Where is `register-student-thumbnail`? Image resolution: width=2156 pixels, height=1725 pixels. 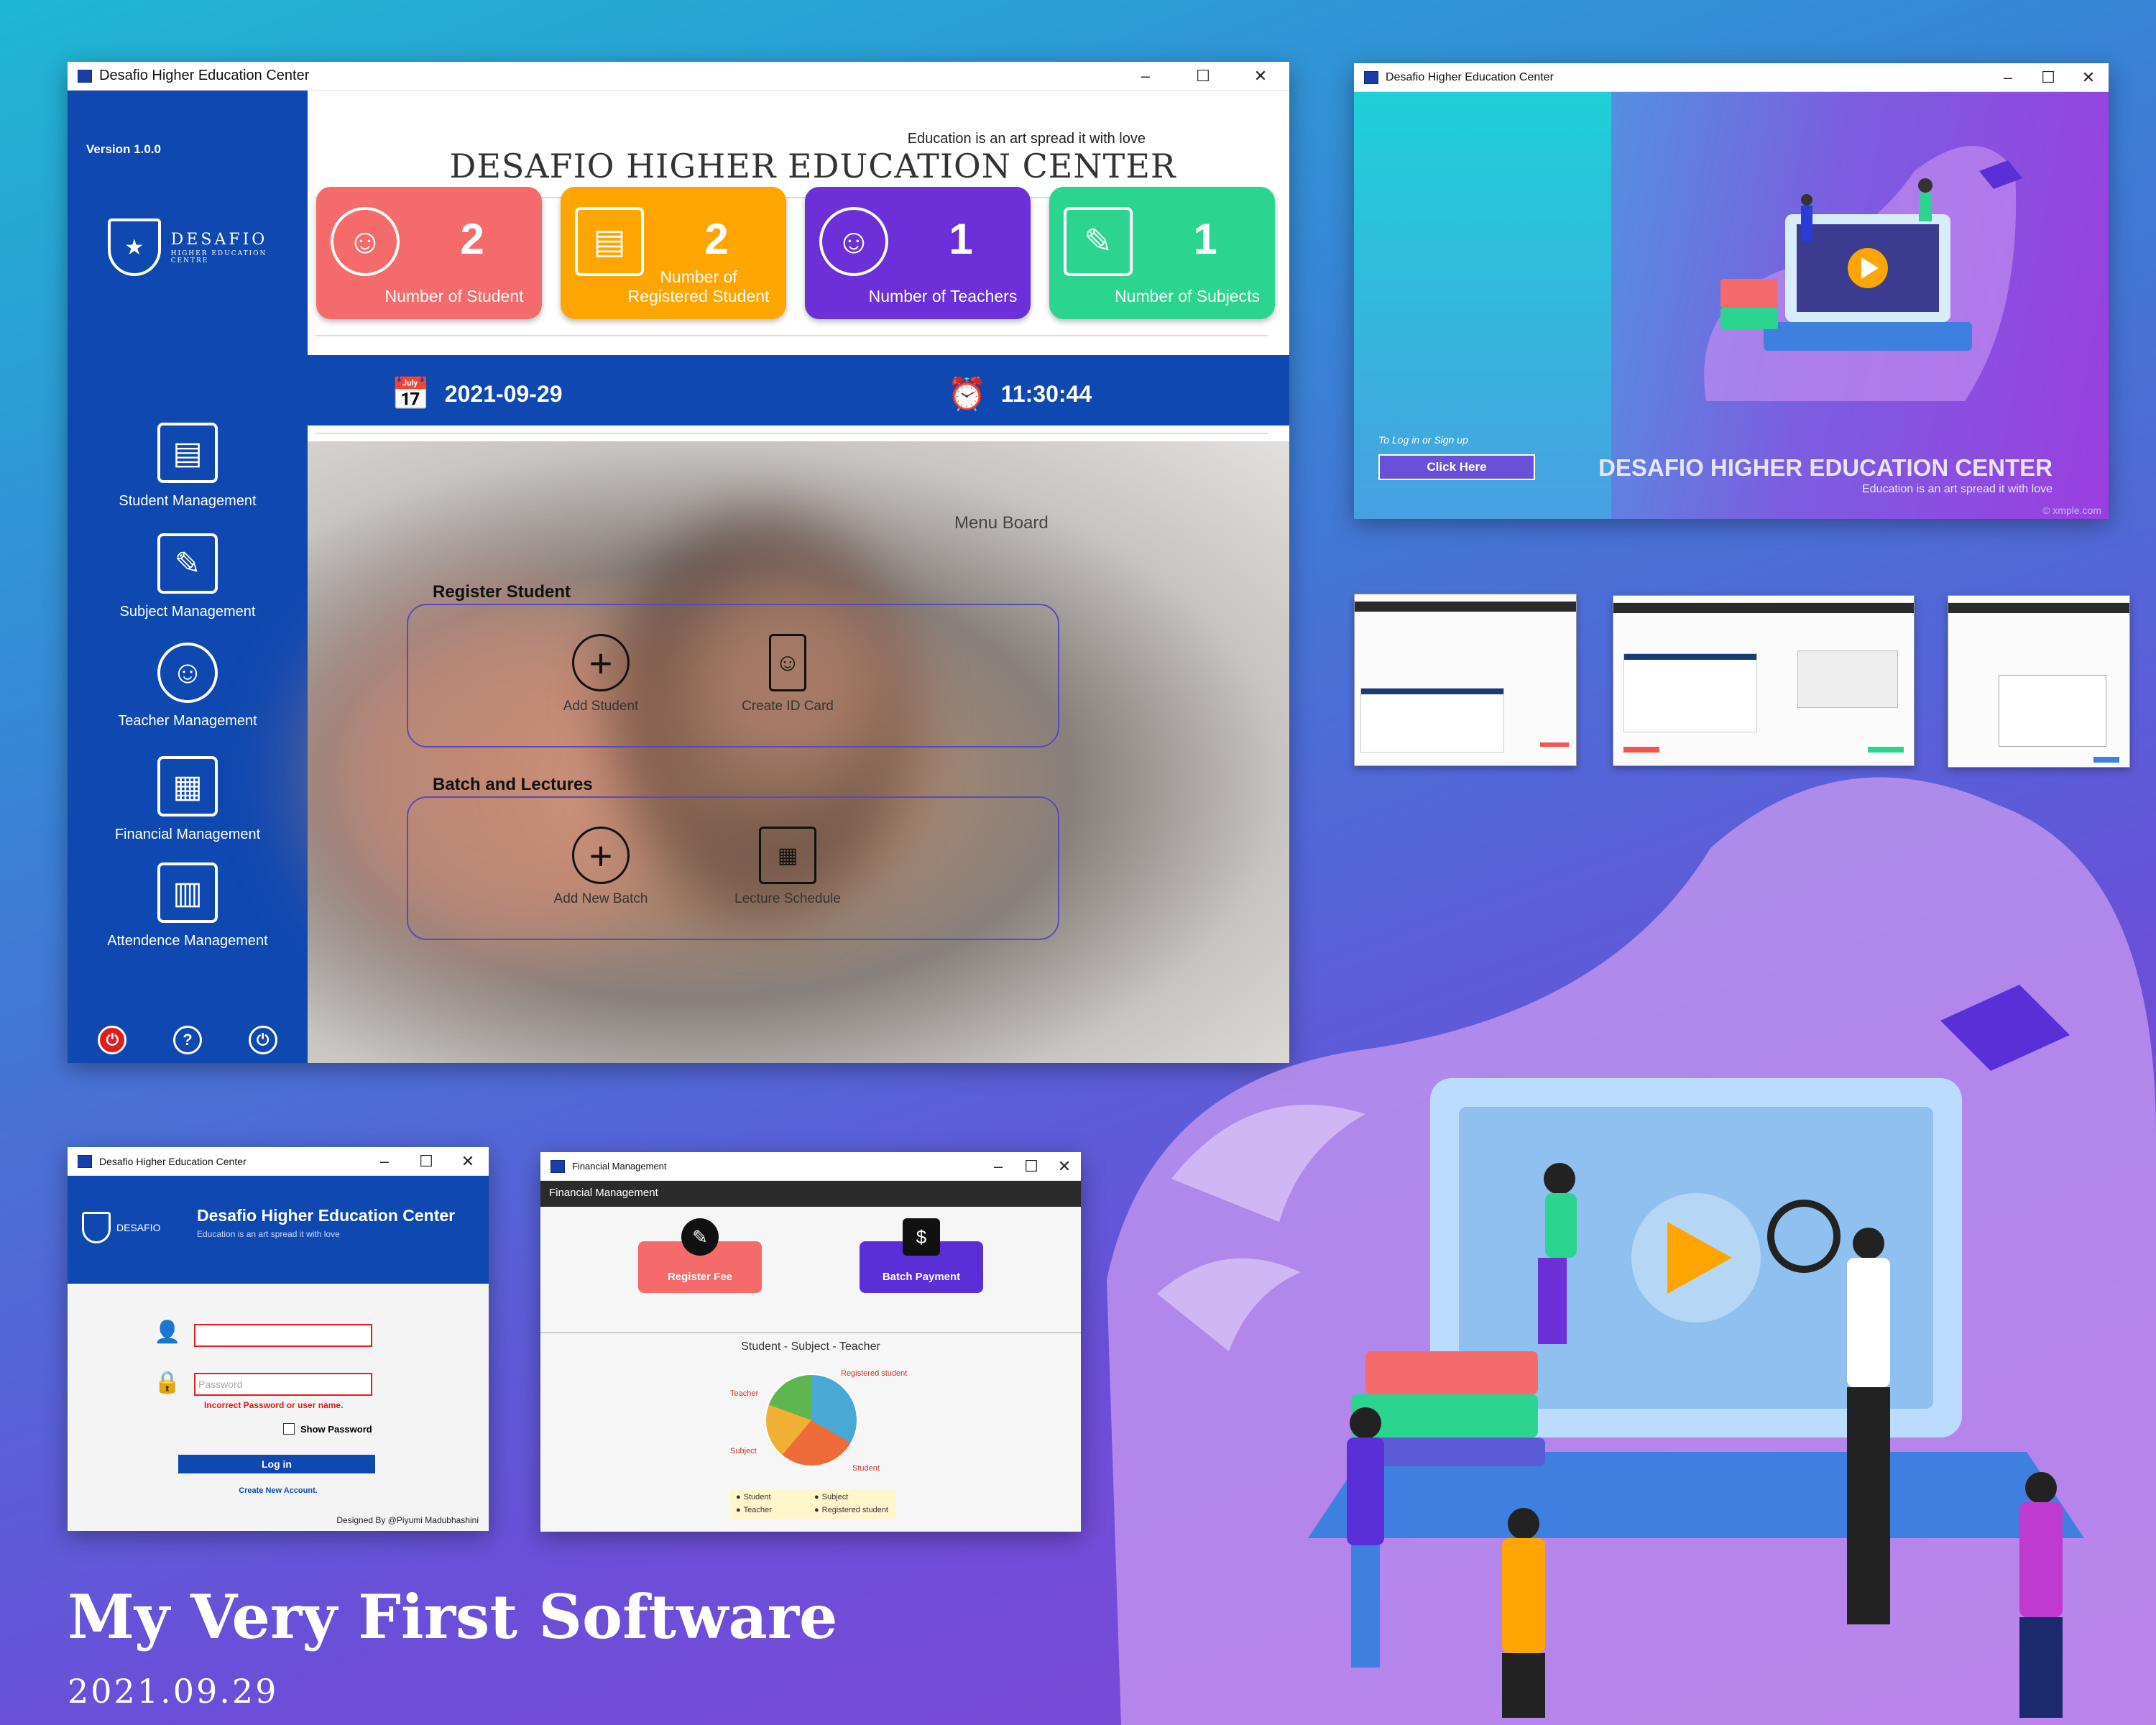 register-student-thumbnail is located at coordinates (1465, 680).